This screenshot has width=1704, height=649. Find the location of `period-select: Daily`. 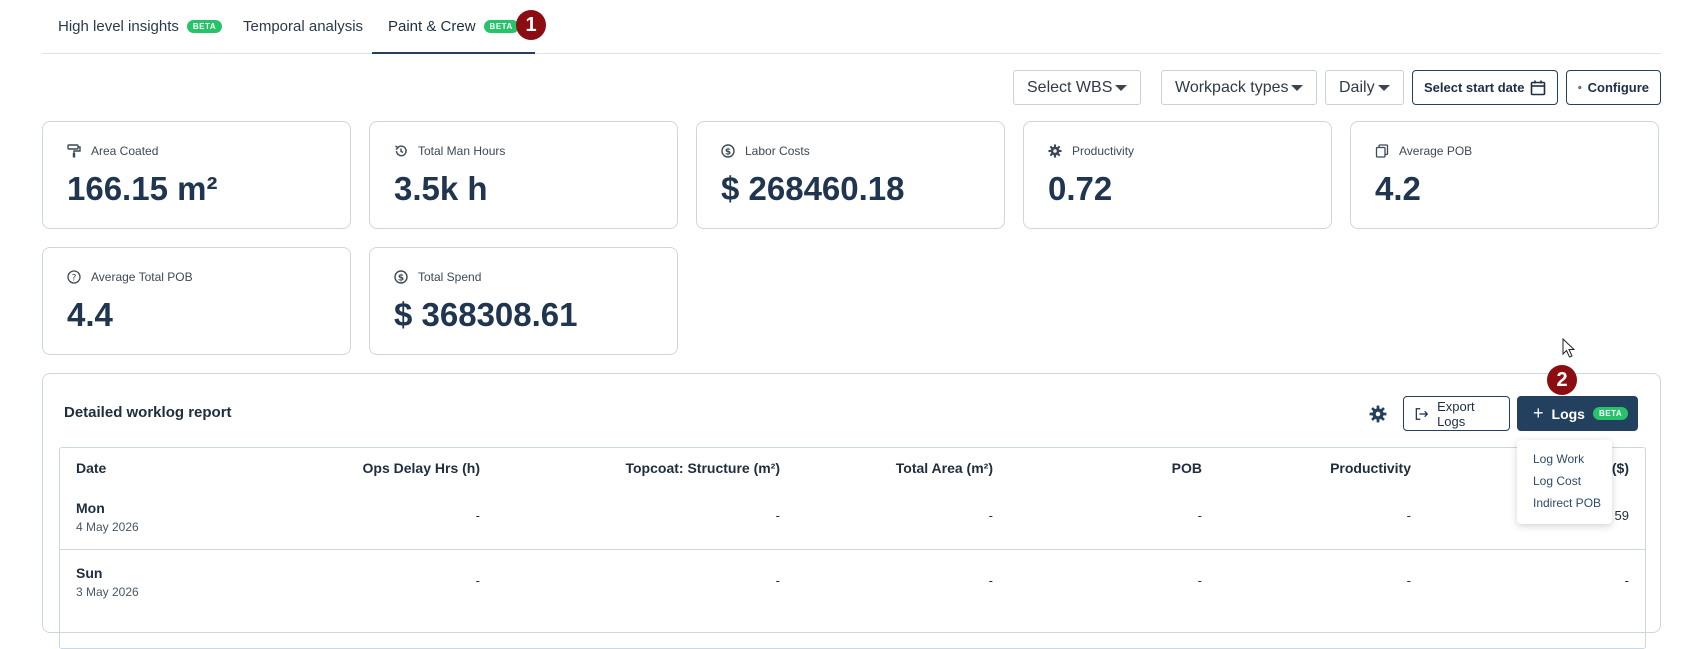

period-select: Daily is located at coordinates (1364, 87).